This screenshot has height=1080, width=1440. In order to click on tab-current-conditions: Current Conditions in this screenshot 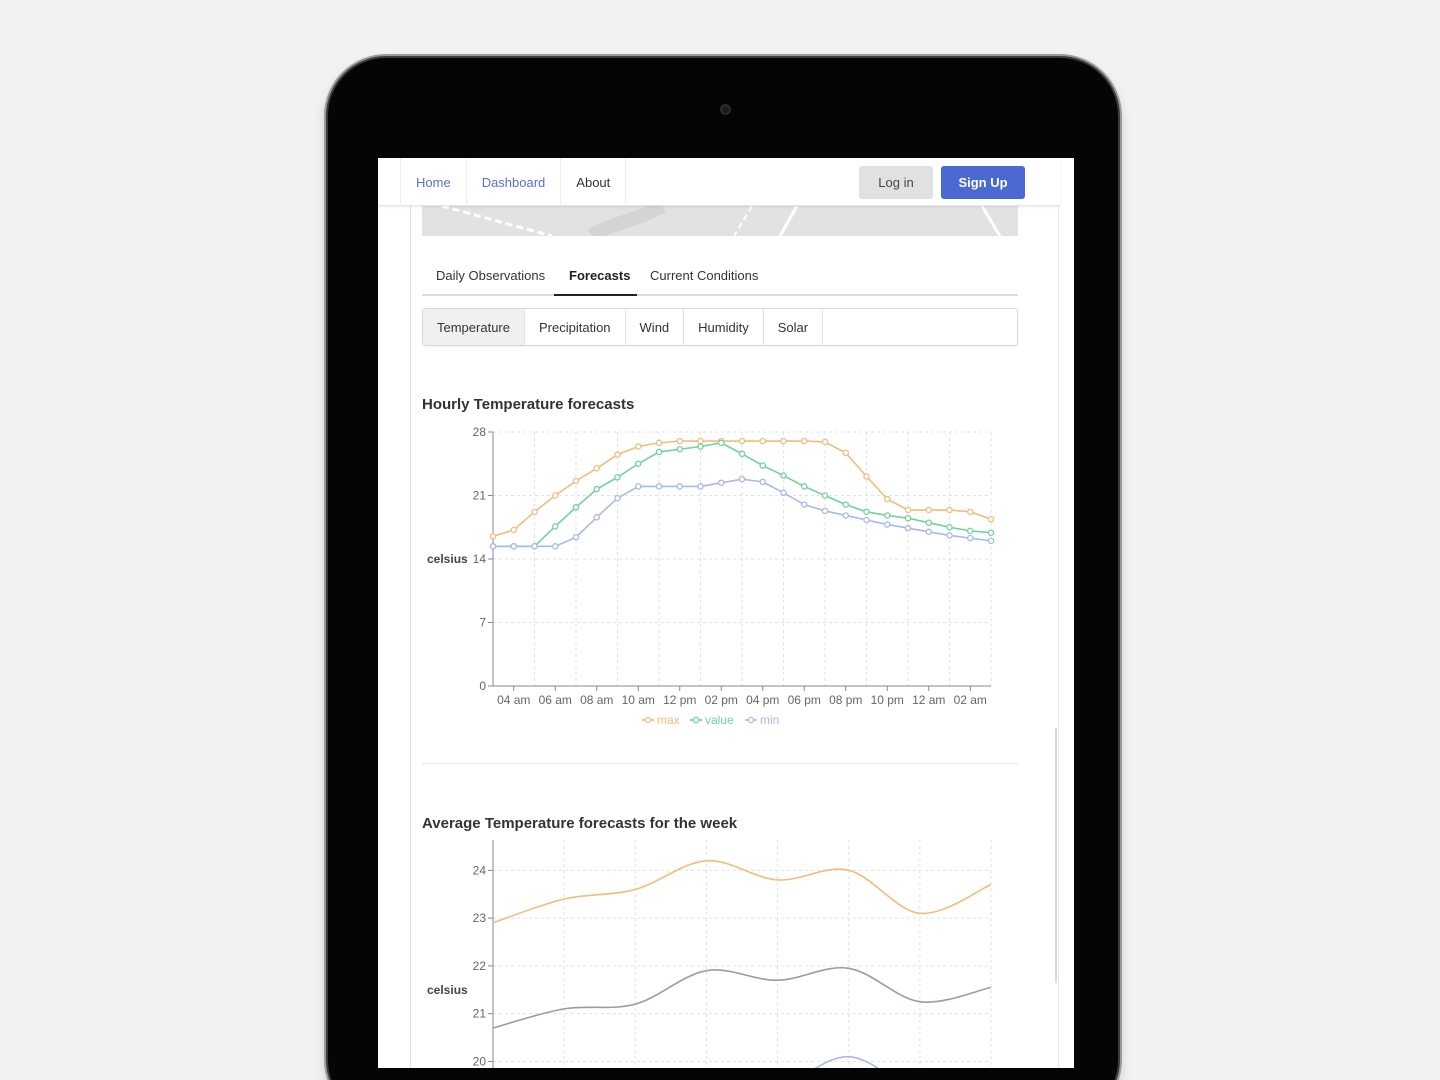, I will do `click(704, 275)`.